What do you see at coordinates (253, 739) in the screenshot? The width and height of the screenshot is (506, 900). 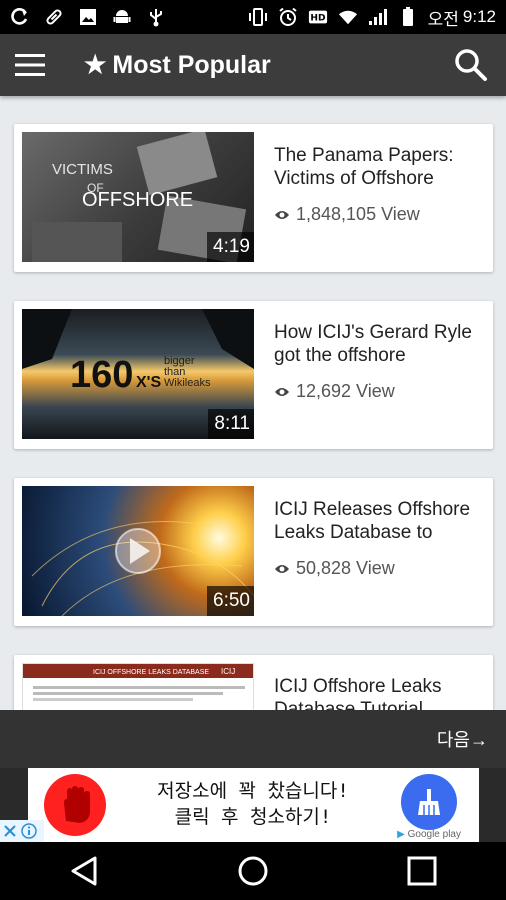 I see `next-bar: 다음→` at bounding box center [253, 739].